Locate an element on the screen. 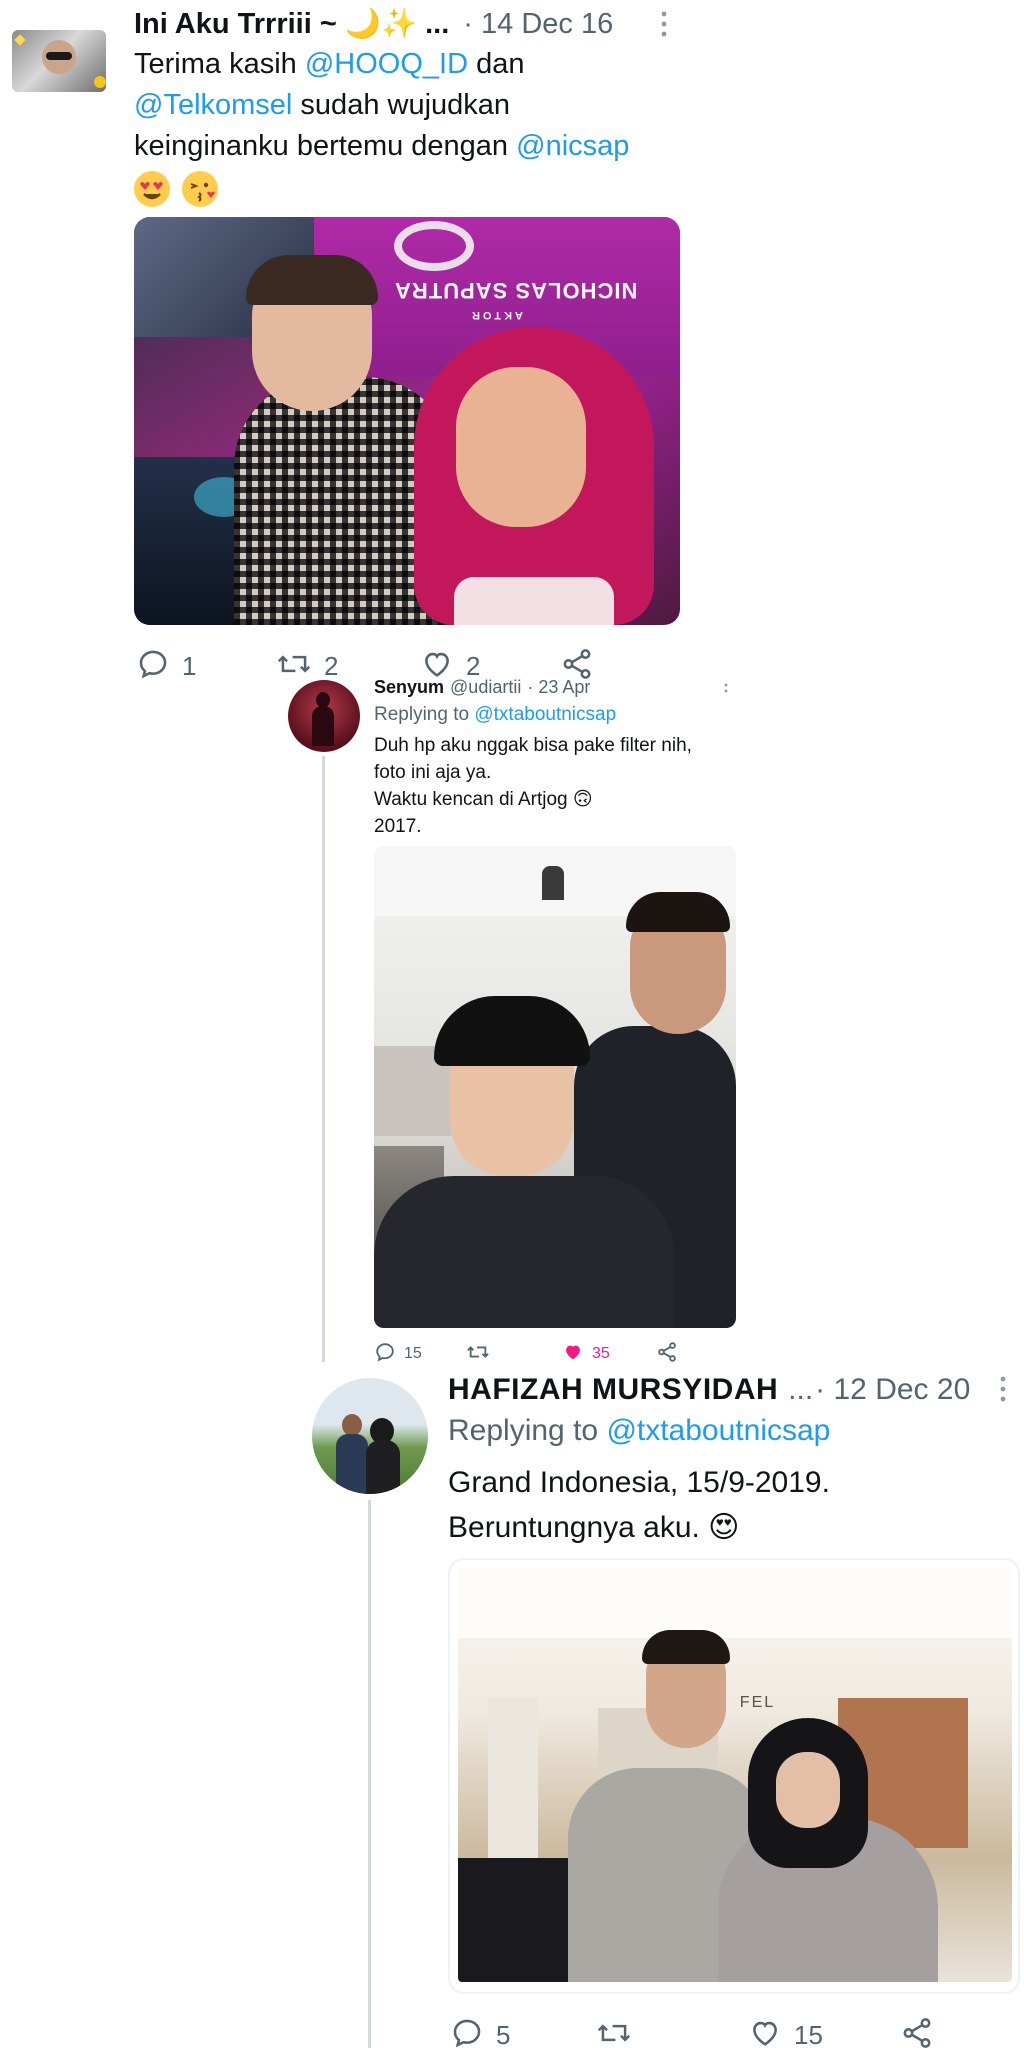  reply-button: 15 is located at coordinates (398, 1354).